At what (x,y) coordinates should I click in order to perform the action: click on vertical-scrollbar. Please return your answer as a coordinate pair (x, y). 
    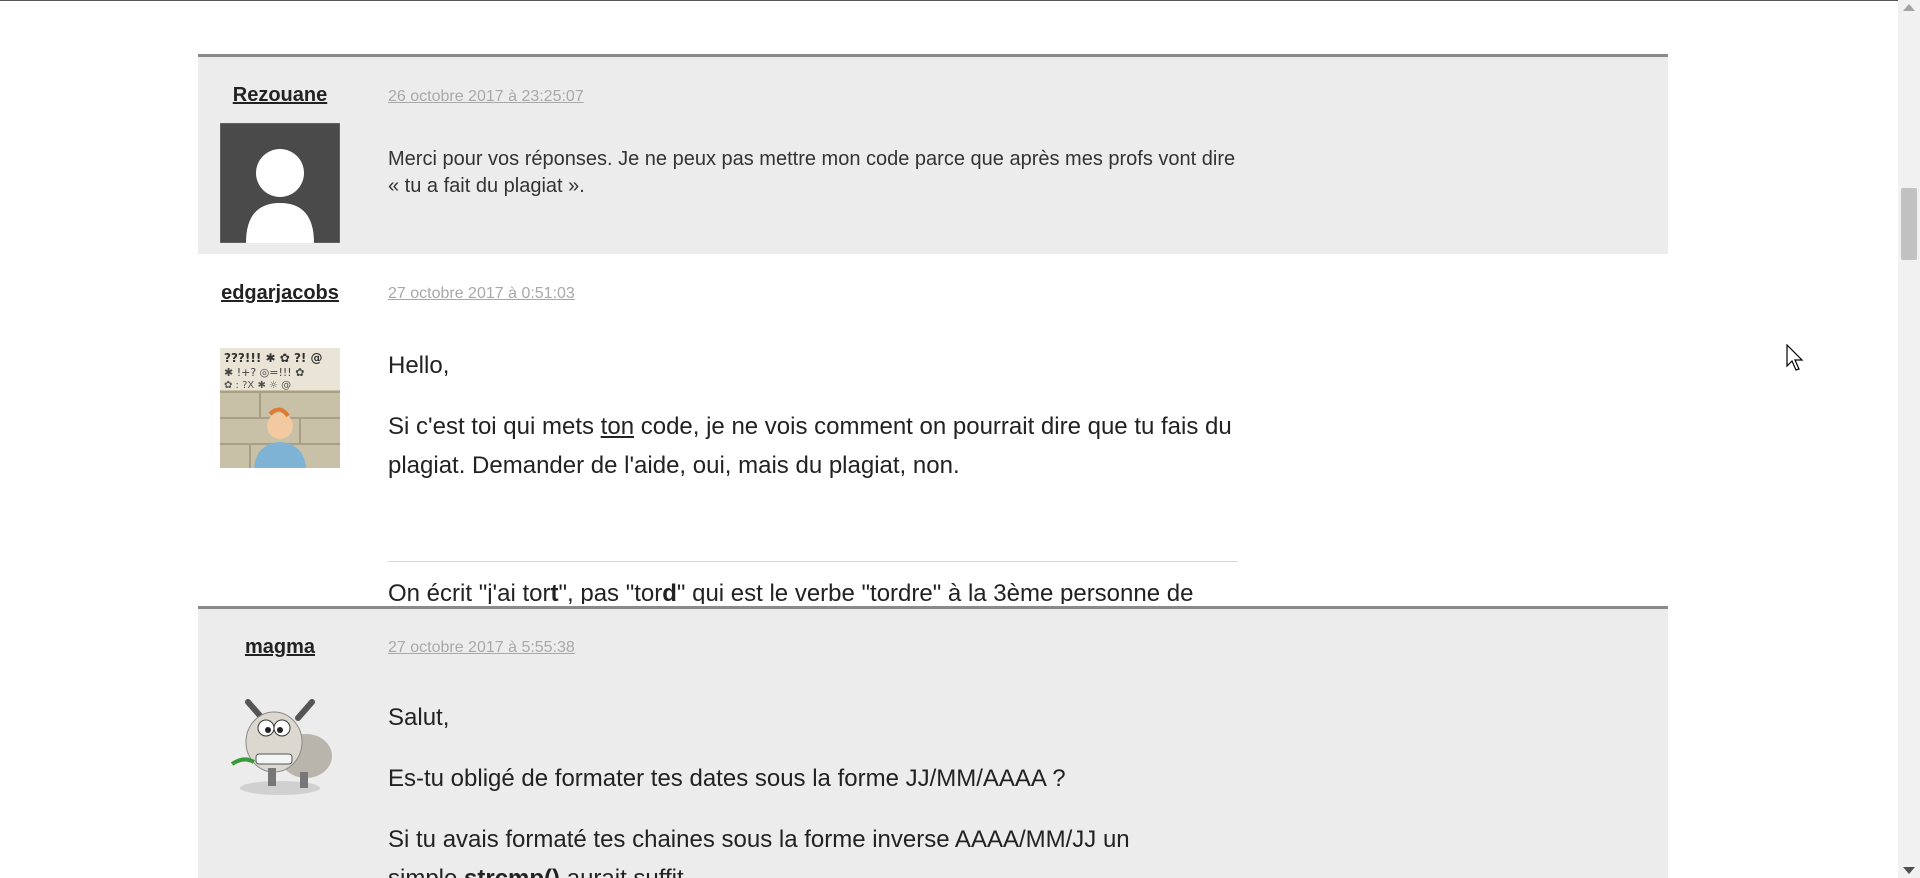
    Looking at the image, I should click on (1909, 439).